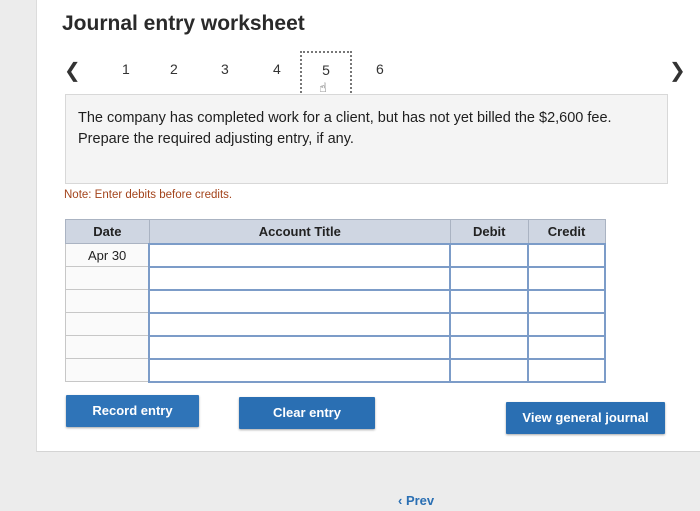  I want to click on table-row: Apr 30, so click(335, 255).